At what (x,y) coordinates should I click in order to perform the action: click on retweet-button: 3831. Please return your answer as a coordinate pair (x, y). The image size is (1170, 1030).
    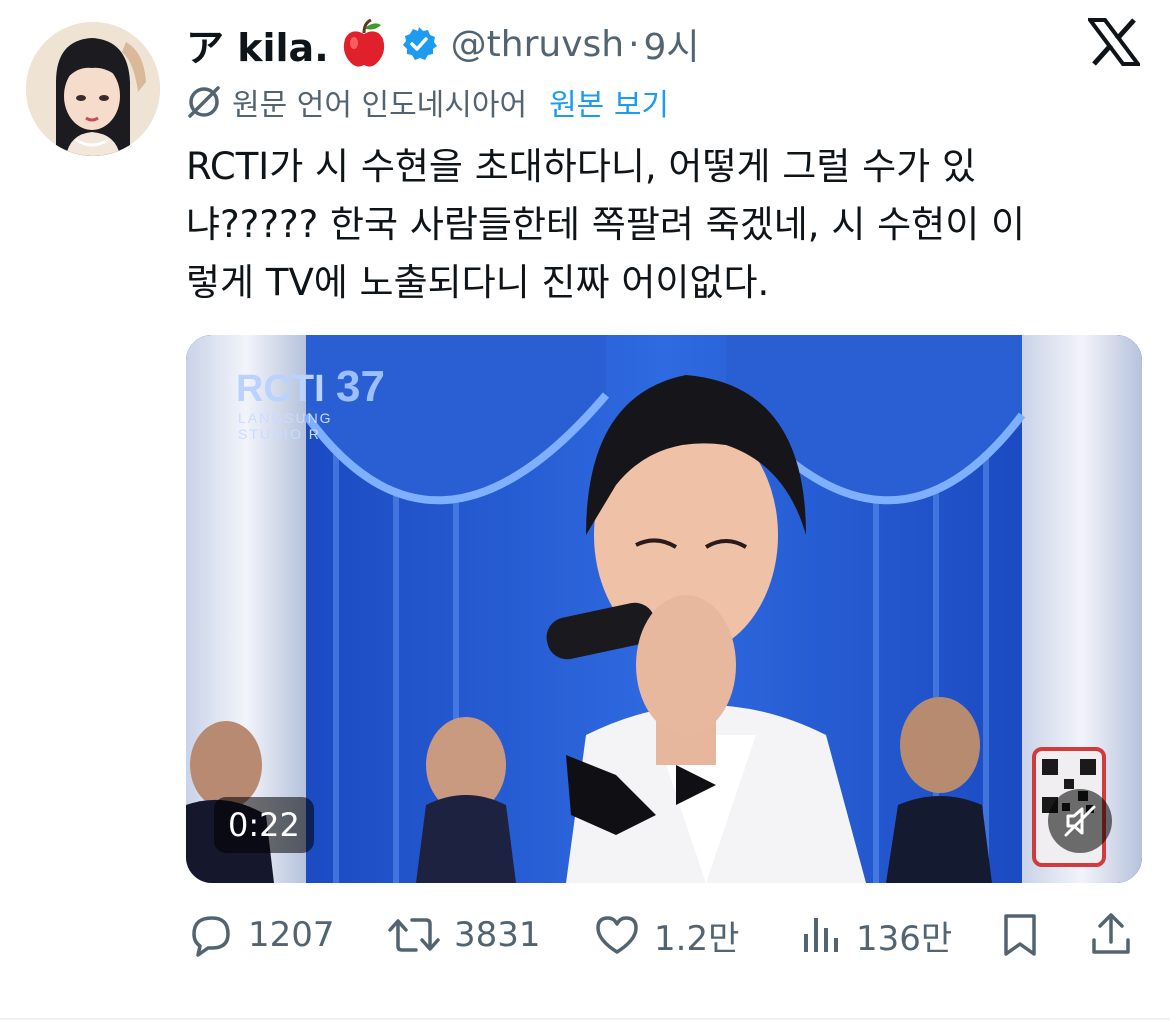
    Looking at the image, I should click on (463, 935).